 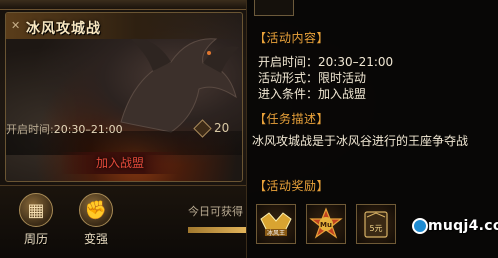 I want to click on reward-item-2: Mu, so click(x=326, y=224).